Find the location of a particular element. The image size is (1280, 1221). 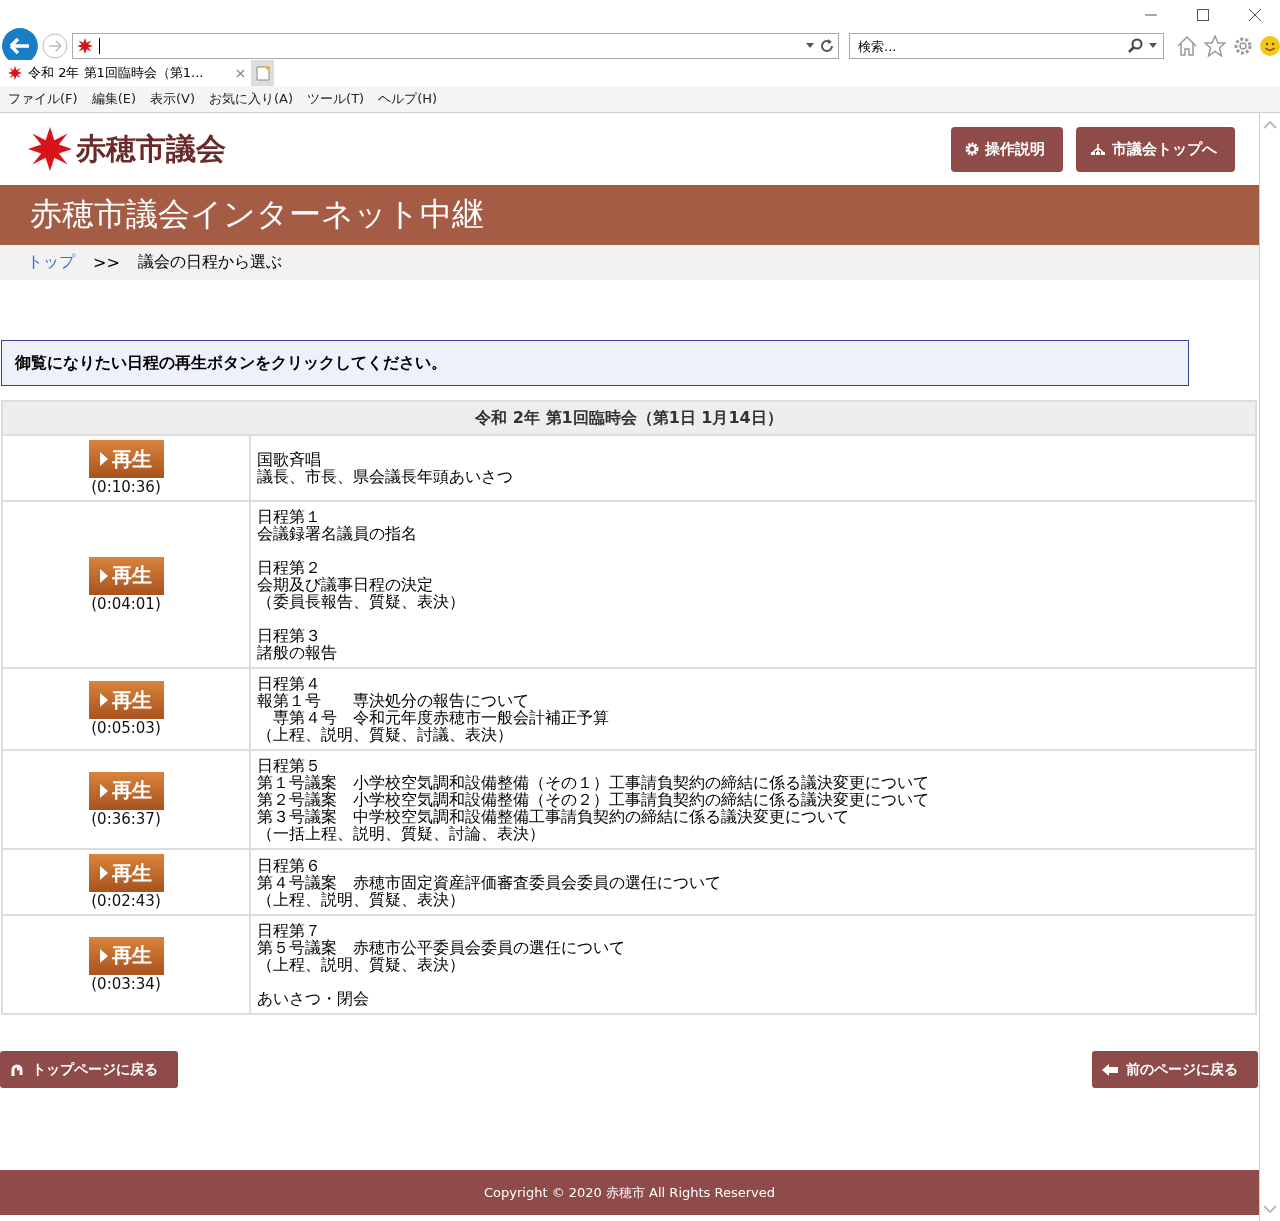

search-icon is located at coordinates (1135, 46).